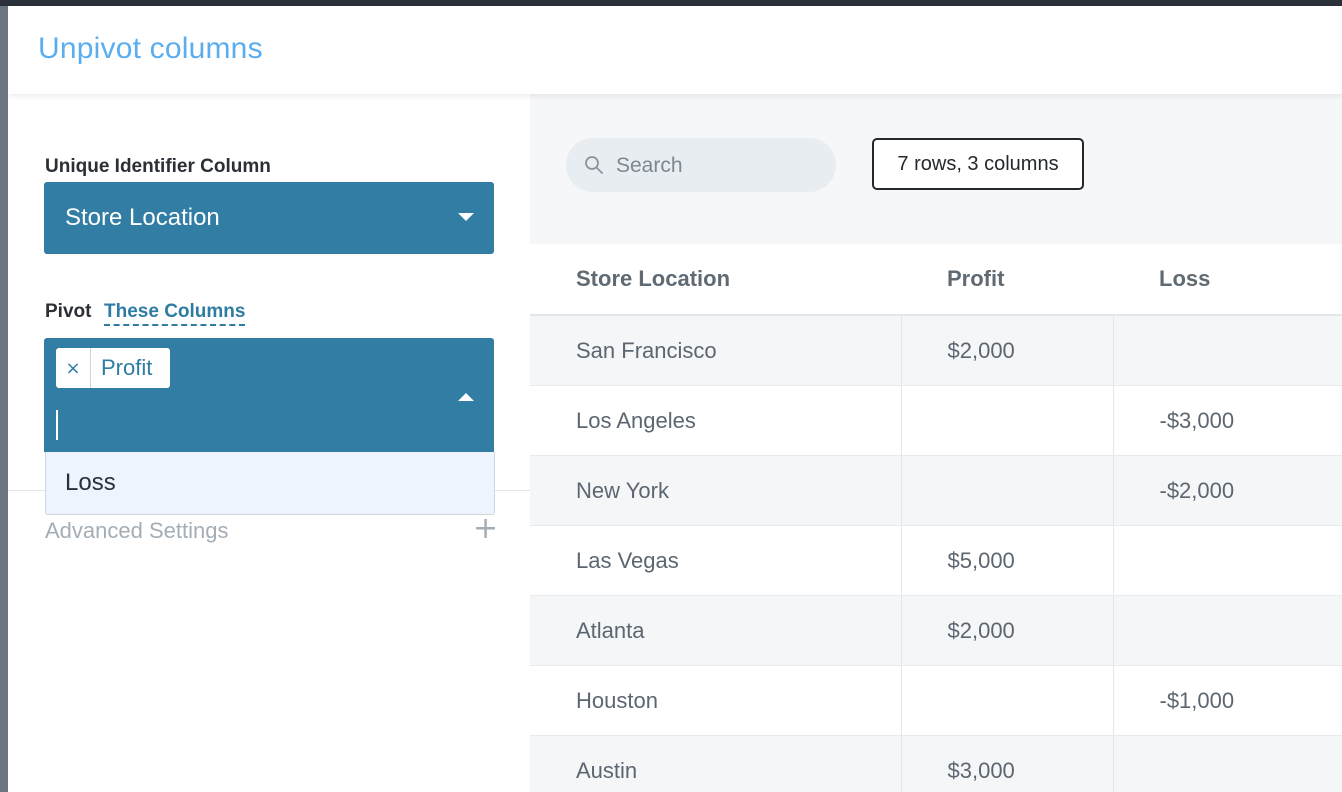 The width and height of the screenshot is (1342, 792). What do you see at coordinates (158, 166) in the screenshot?
I see `unique-identifier-label: Unique Identifier Column` at bounding box center [158, 166].